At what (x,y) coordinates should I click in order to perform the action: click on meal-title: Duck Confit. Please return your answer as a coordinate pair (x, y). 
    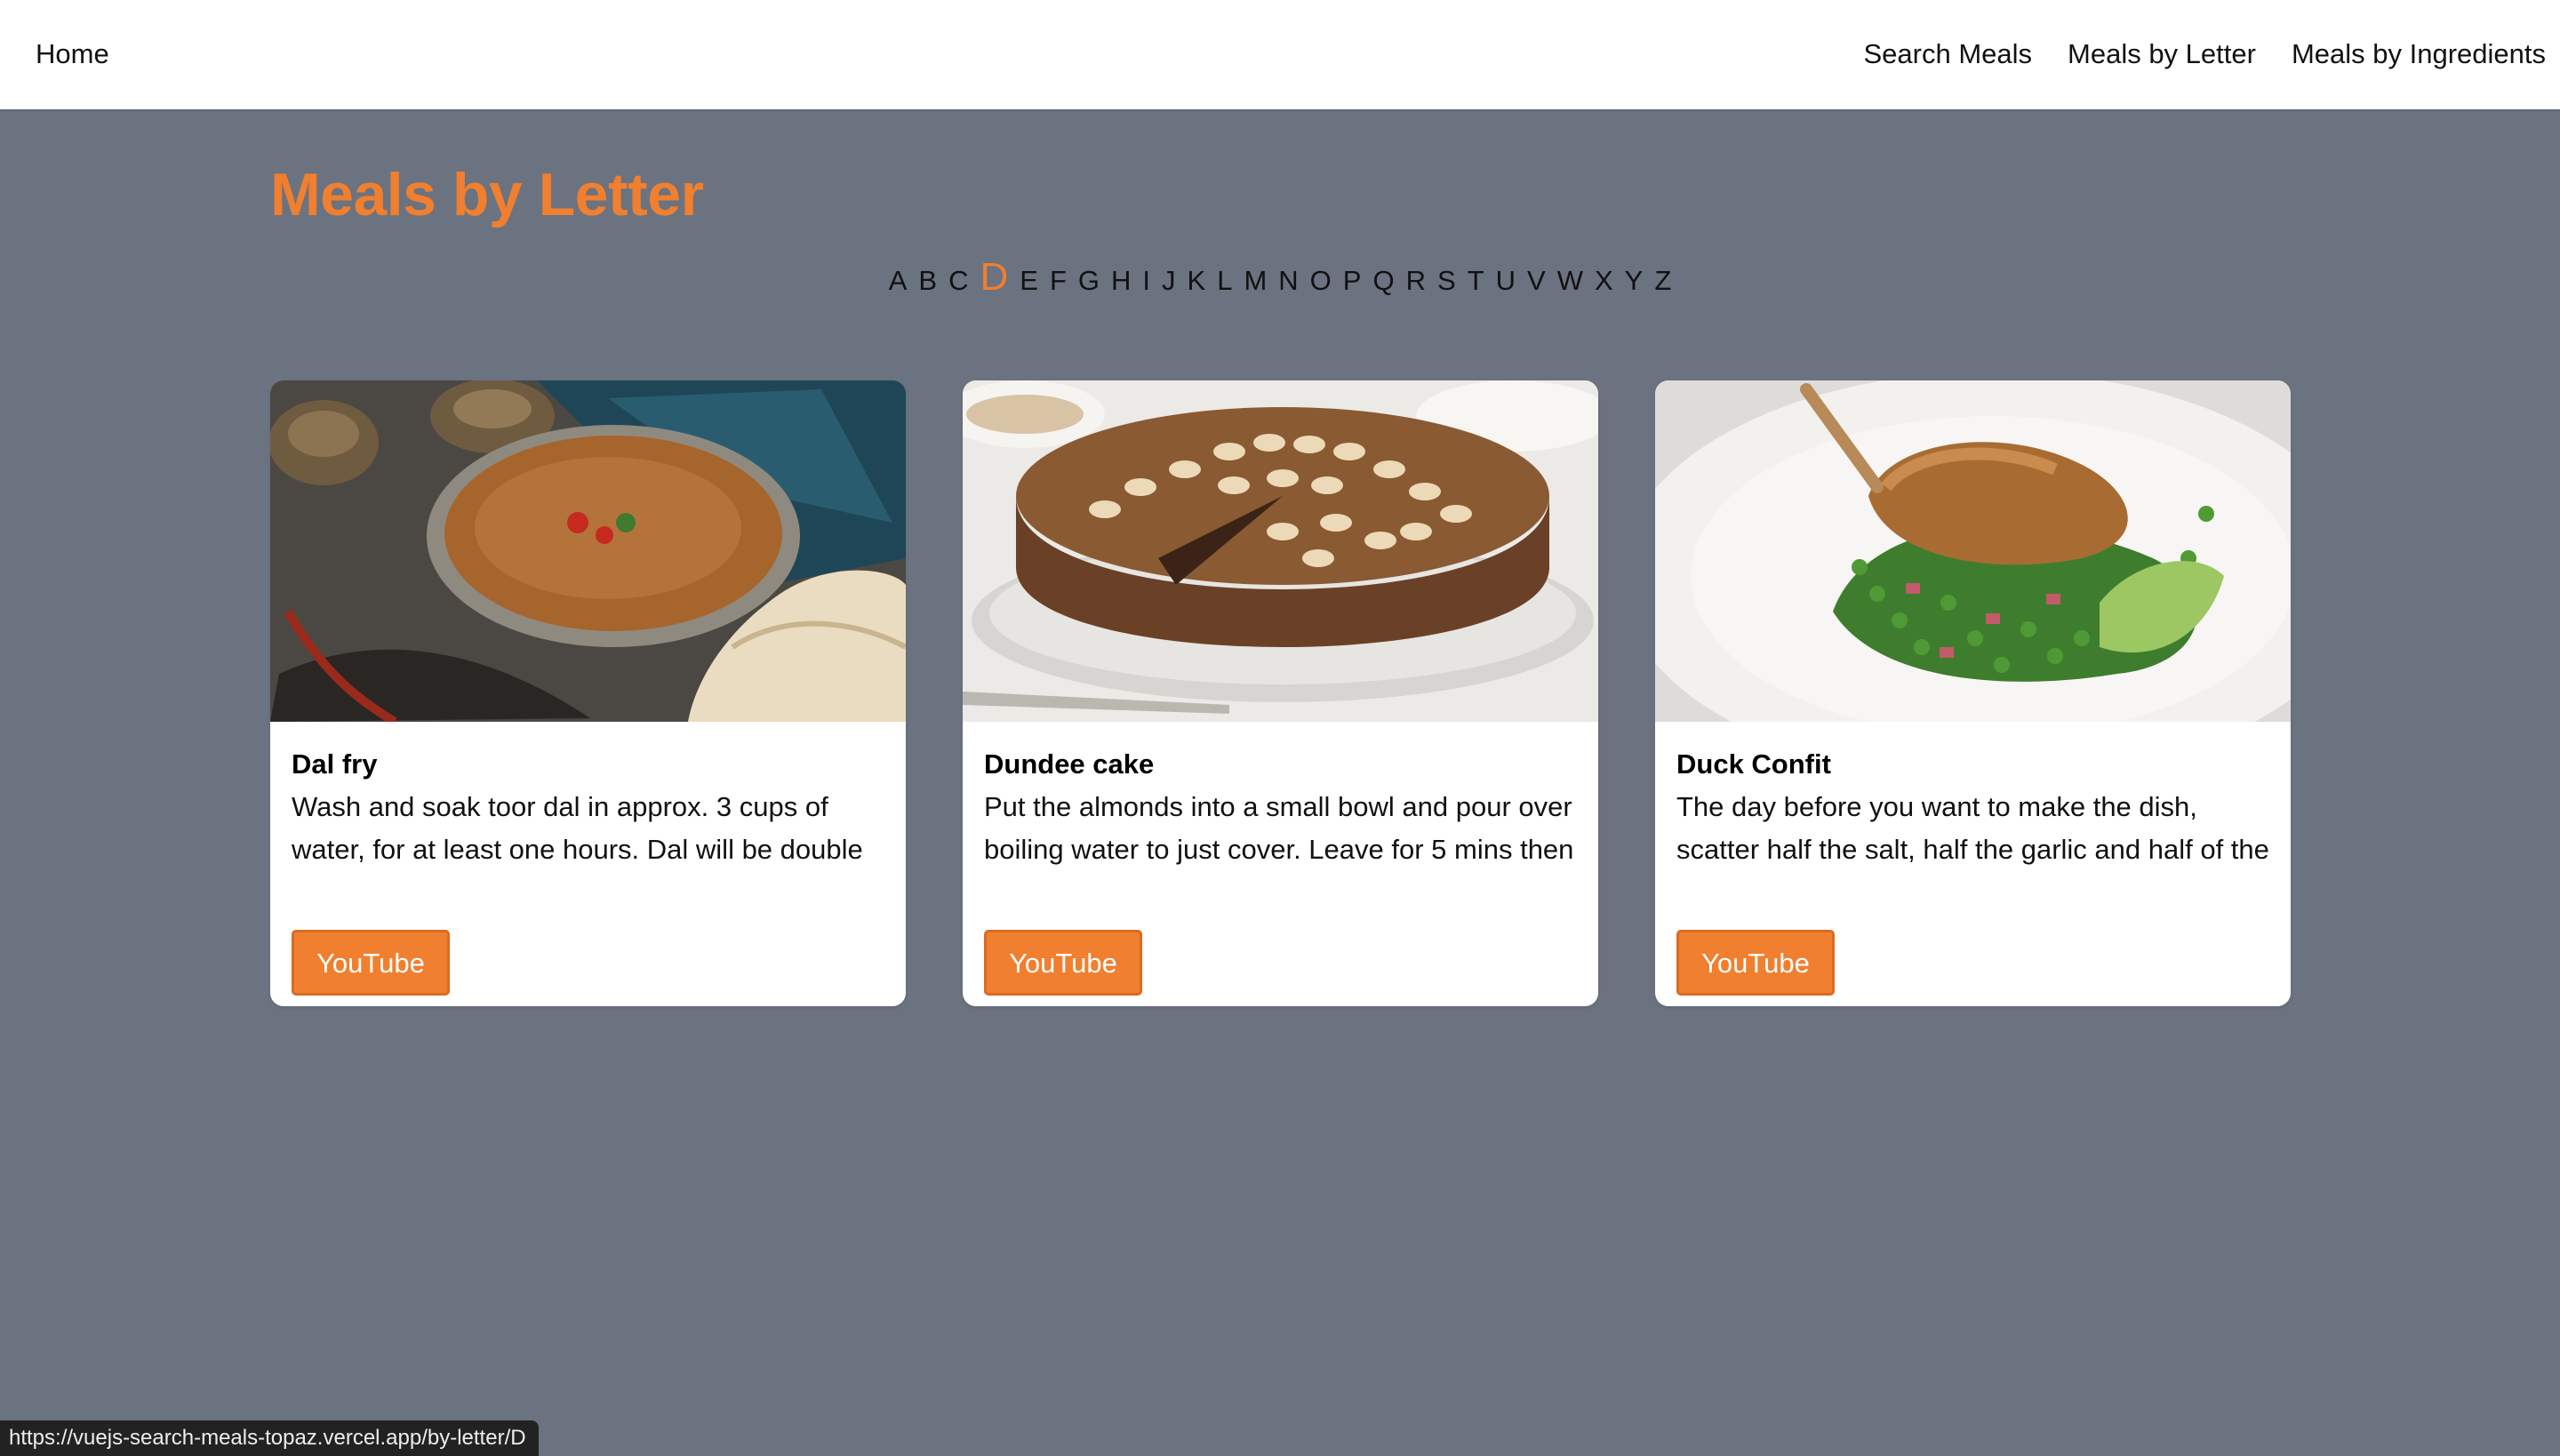
    Looking at the image, I should click on (1753, 764).